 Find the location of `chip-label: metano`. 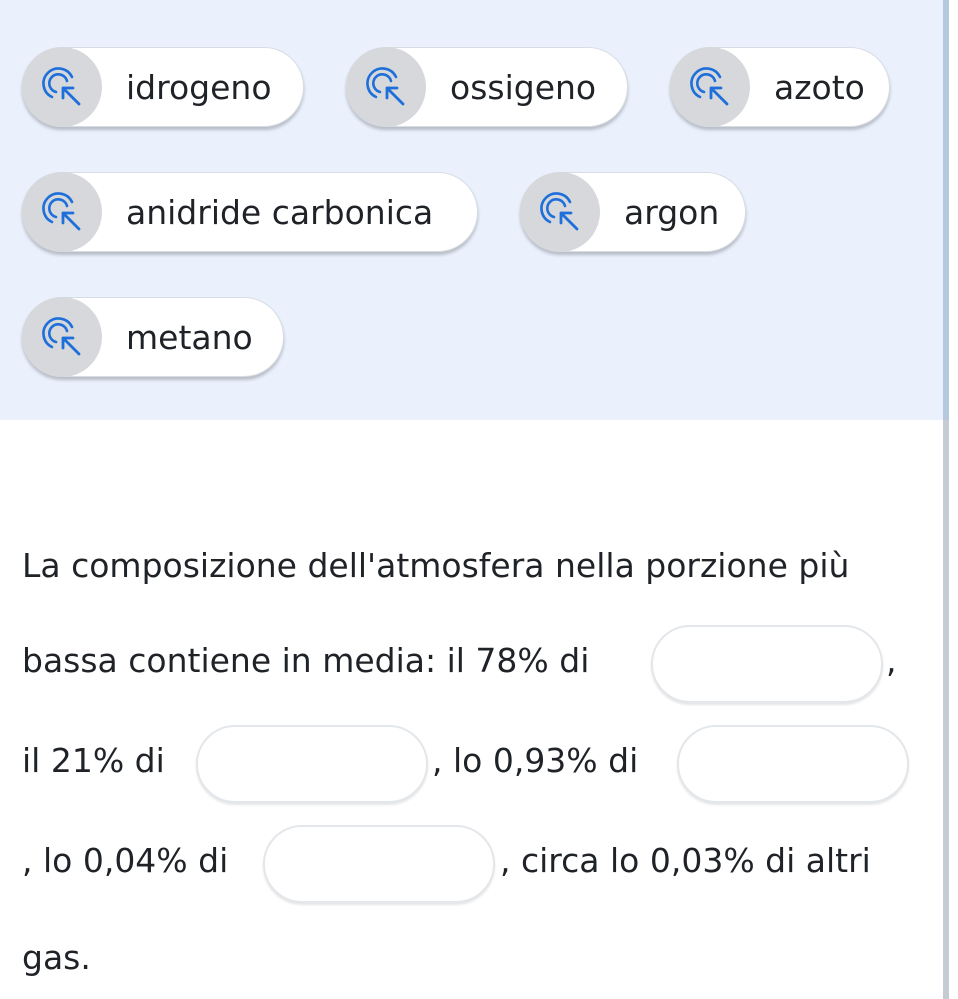

chip-label: metano is located at coordinates (189, 337).